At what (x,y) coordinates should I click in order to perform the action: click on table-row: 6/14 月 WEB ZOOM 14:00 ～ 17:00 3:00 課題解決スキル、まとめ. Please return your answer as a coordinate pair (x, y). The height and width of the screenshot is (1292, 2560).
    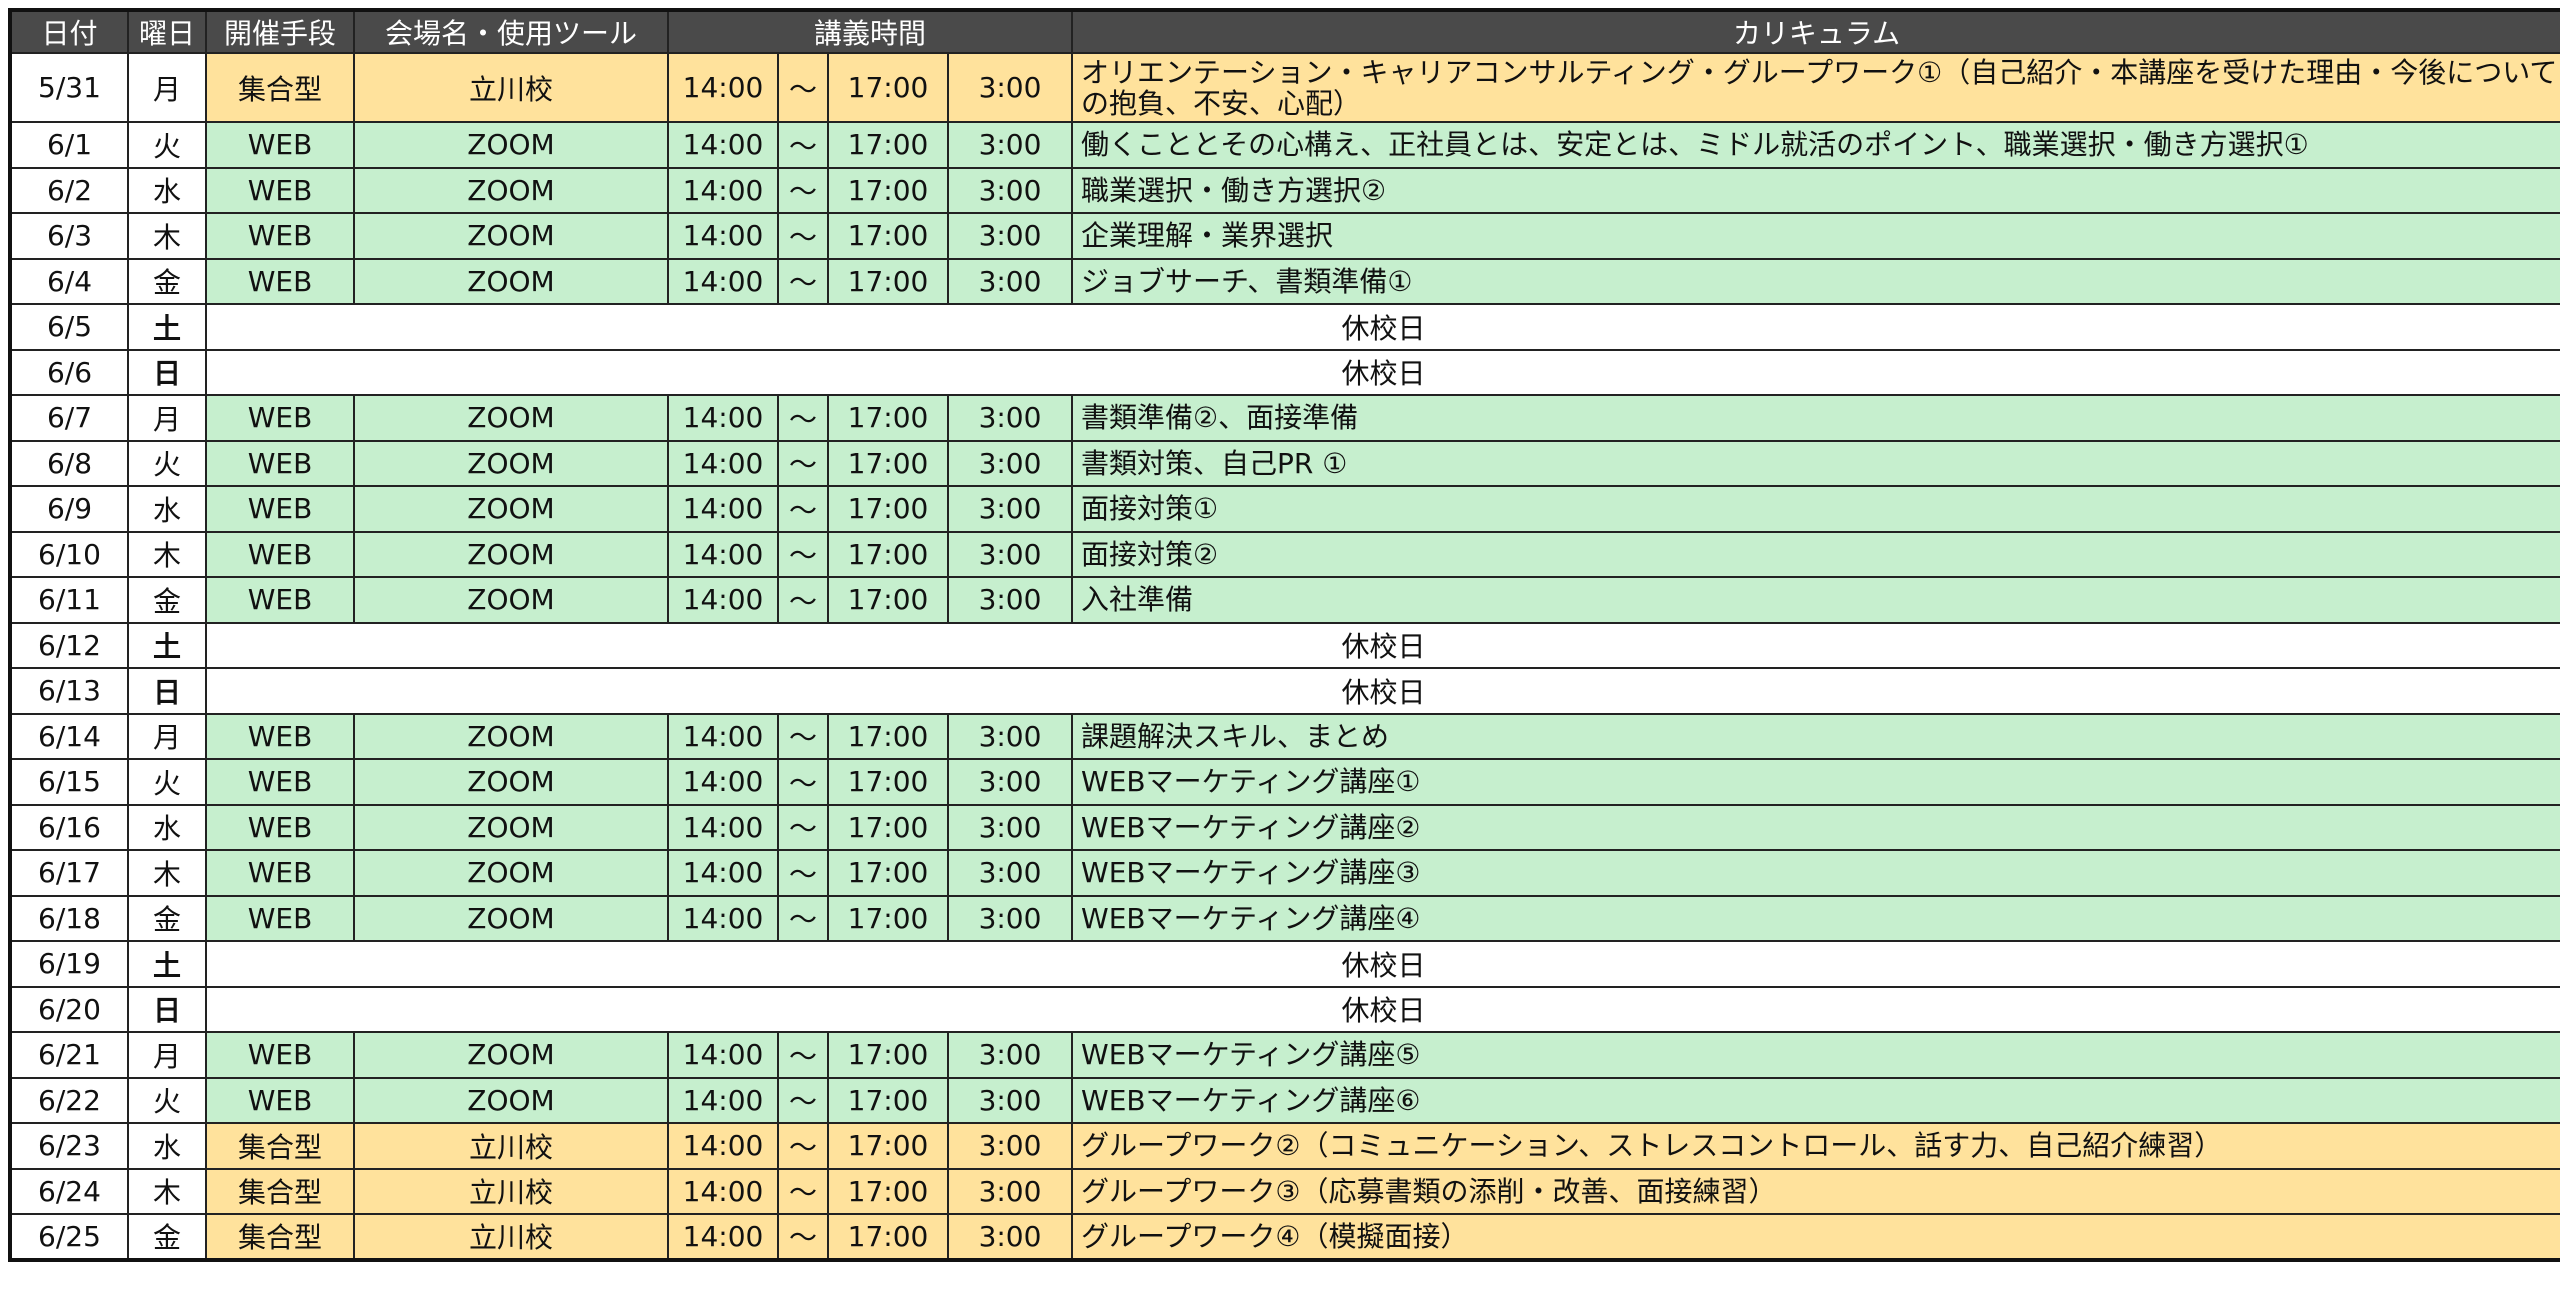
    Looking at the image, I should click on (1284, 736).